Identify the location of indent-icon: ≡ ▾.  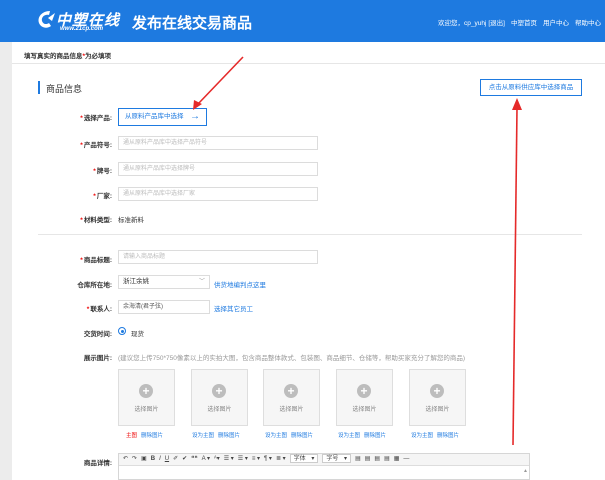
(256, 459).